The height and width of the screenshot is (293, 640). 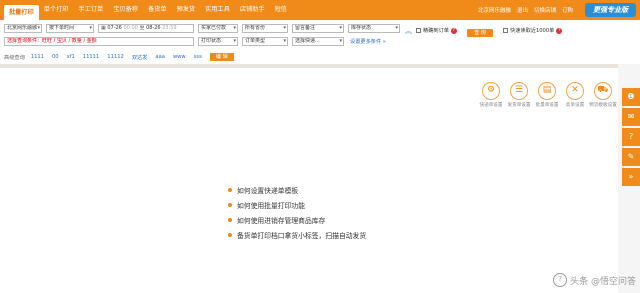 I want to click on feedback-icon: ✎, so click(x=631, y=157).